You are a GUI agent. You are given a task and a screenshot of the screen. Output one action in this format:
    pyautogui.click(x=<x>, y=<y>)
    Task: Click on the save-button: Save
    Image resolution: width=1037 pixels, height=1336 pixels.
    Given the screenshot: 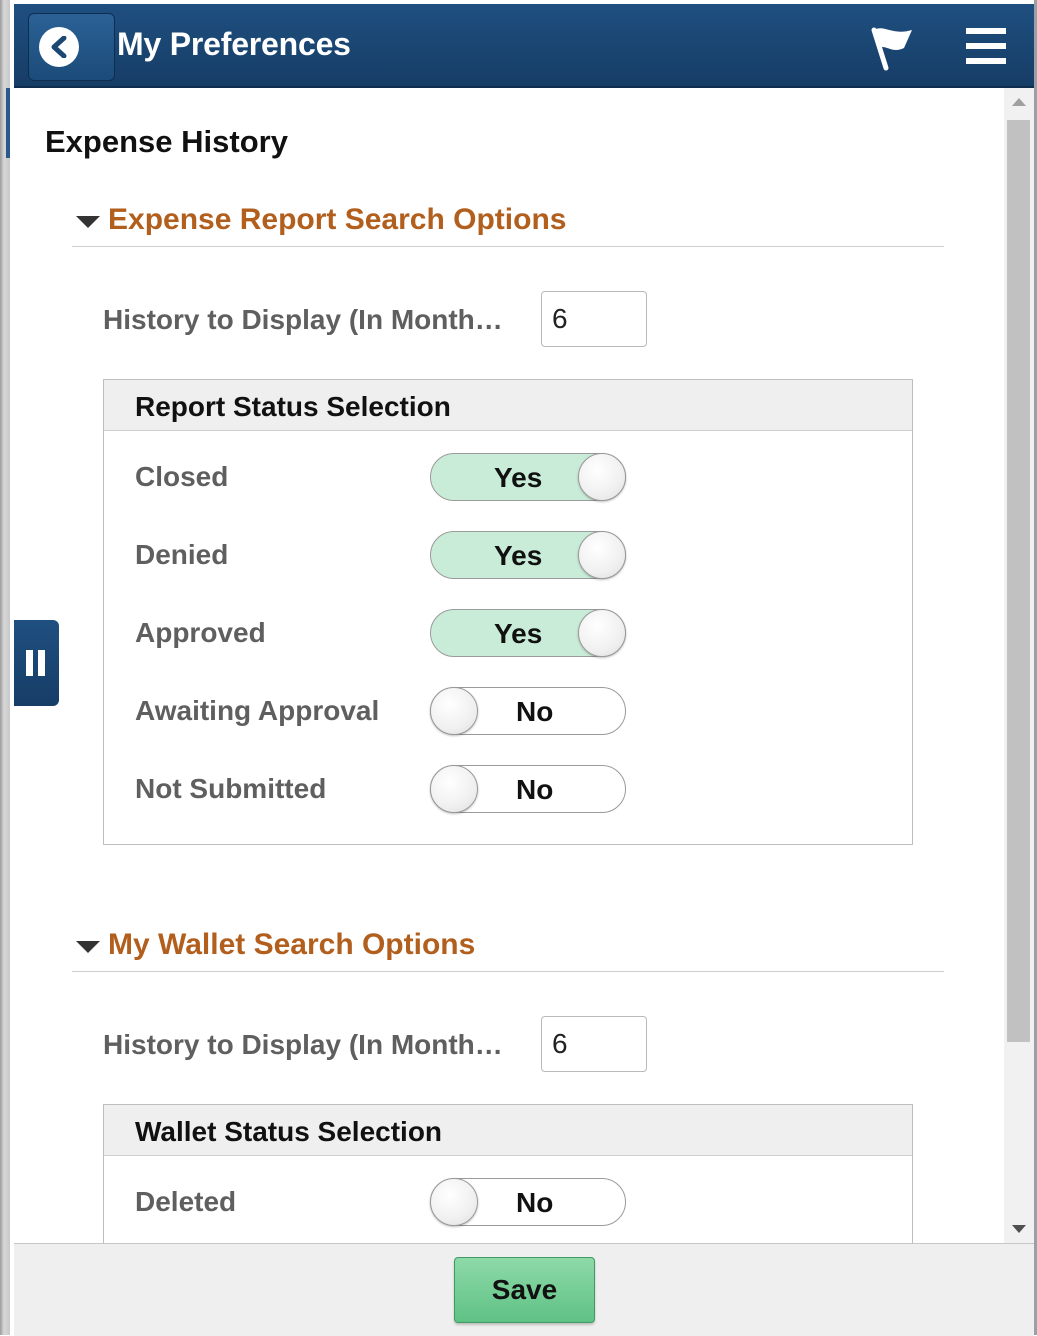 What is the action you would take?
    pyautogui.click(x=524, y=1290)
    